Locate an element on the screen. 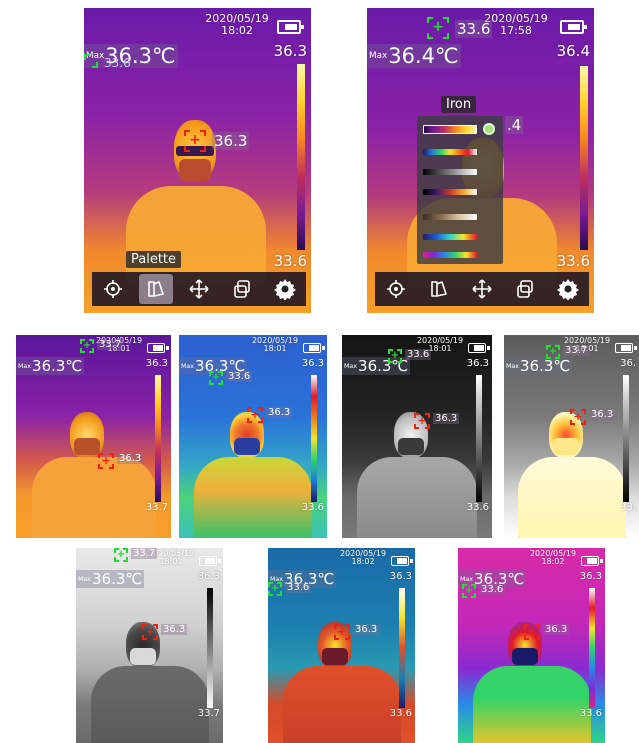 This screenshot has width=639, height=743. layers-icon is located at coordinates (524, 289).